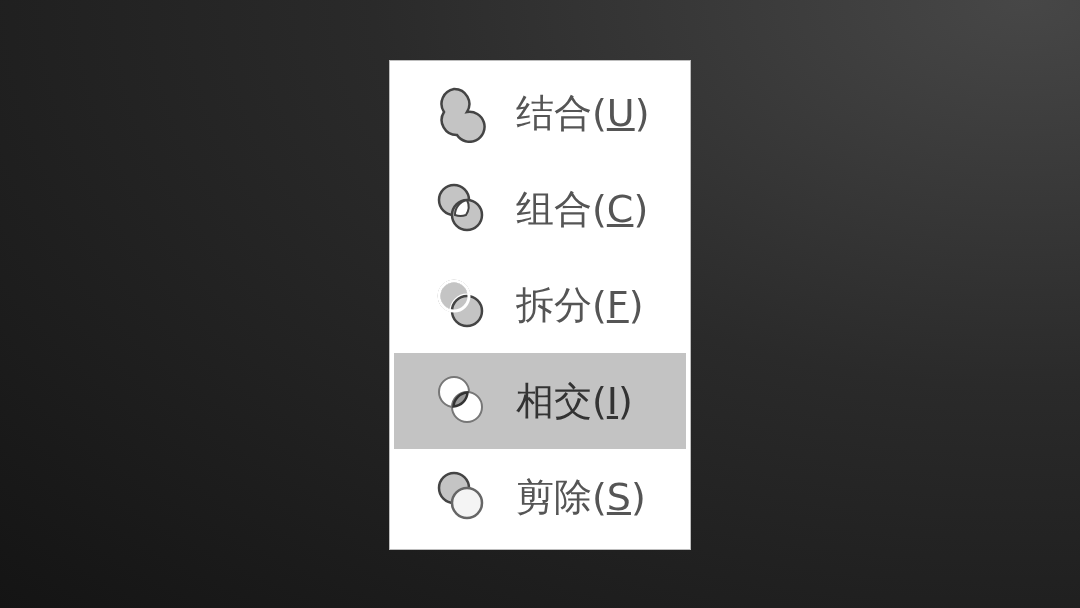  I want to click on menu-item-label: 组合(C), so click(582, 209).